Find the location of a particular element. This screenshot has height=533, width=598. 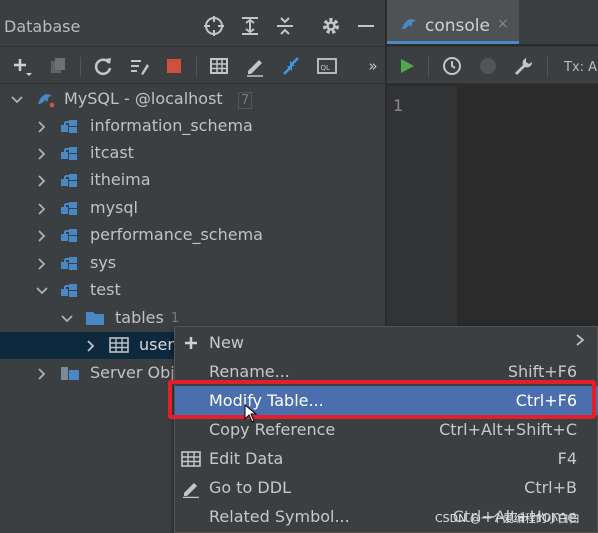

tree-schema-itheima: itheima is located at coordinates (193, 180).